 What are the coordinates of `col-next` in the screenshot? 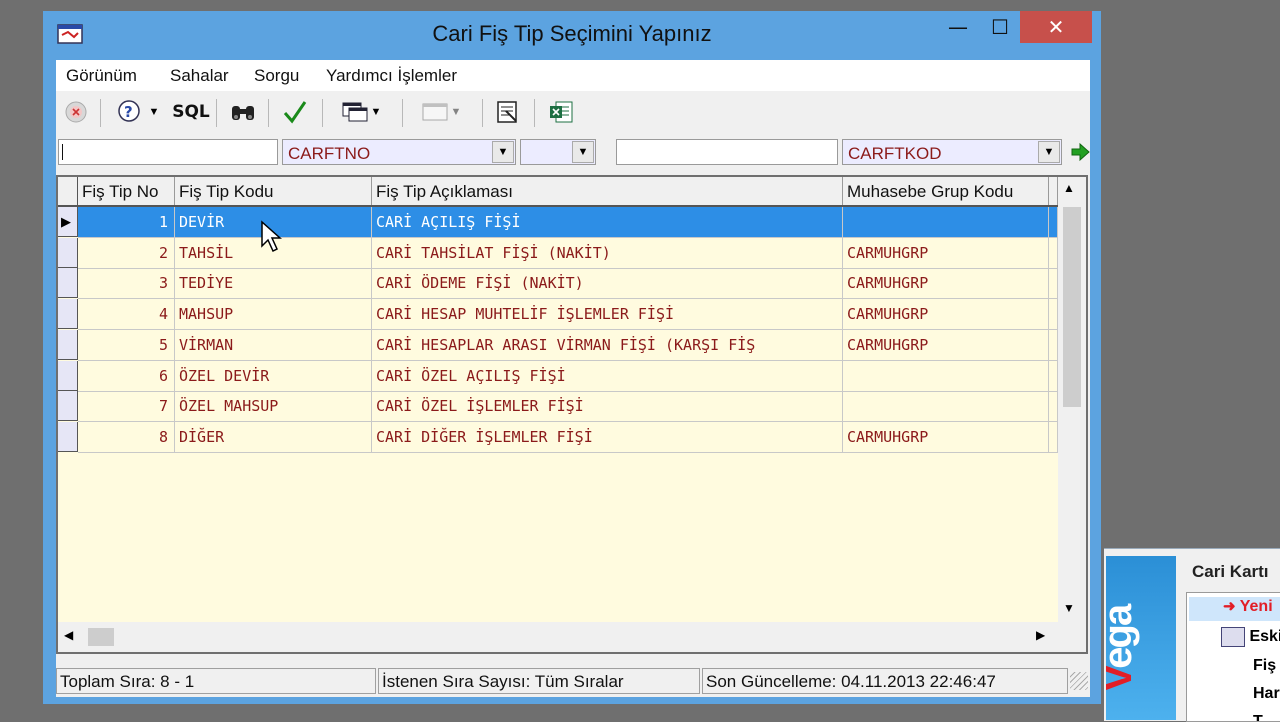 It's located at (1053, 191).